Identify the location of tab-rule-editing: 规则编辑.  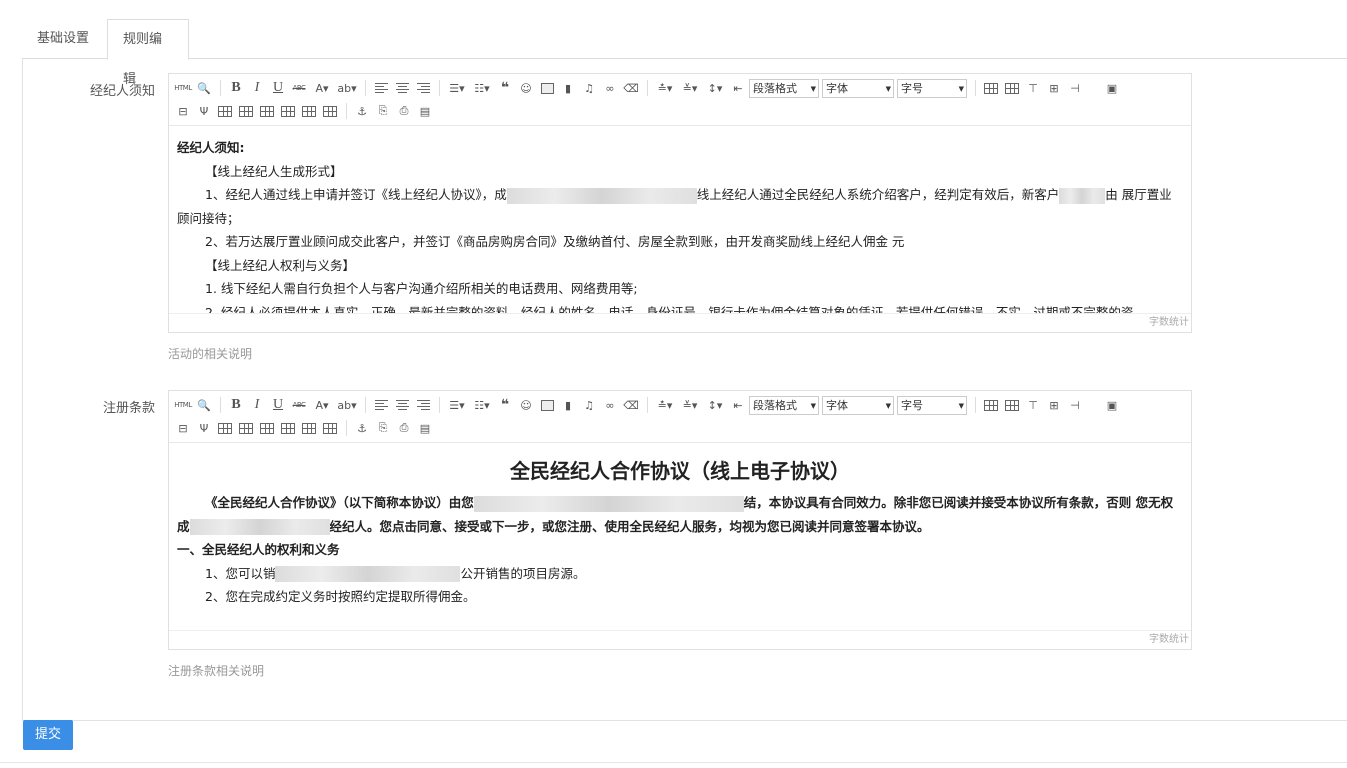
(148, 53).